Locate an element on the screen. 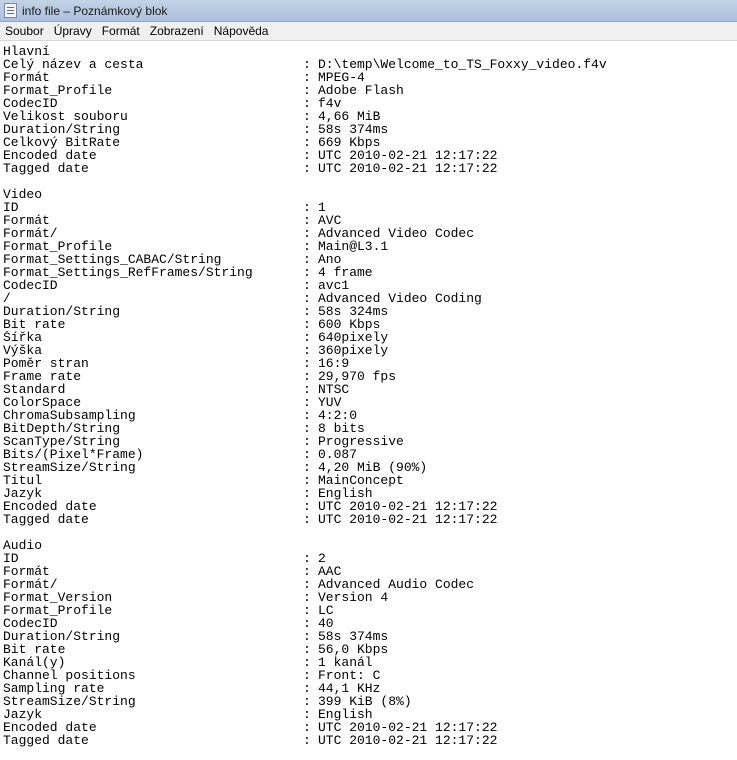 The width and height of the screenshot is (737, 760). notepad-icon is located at coordinates (10, 10).